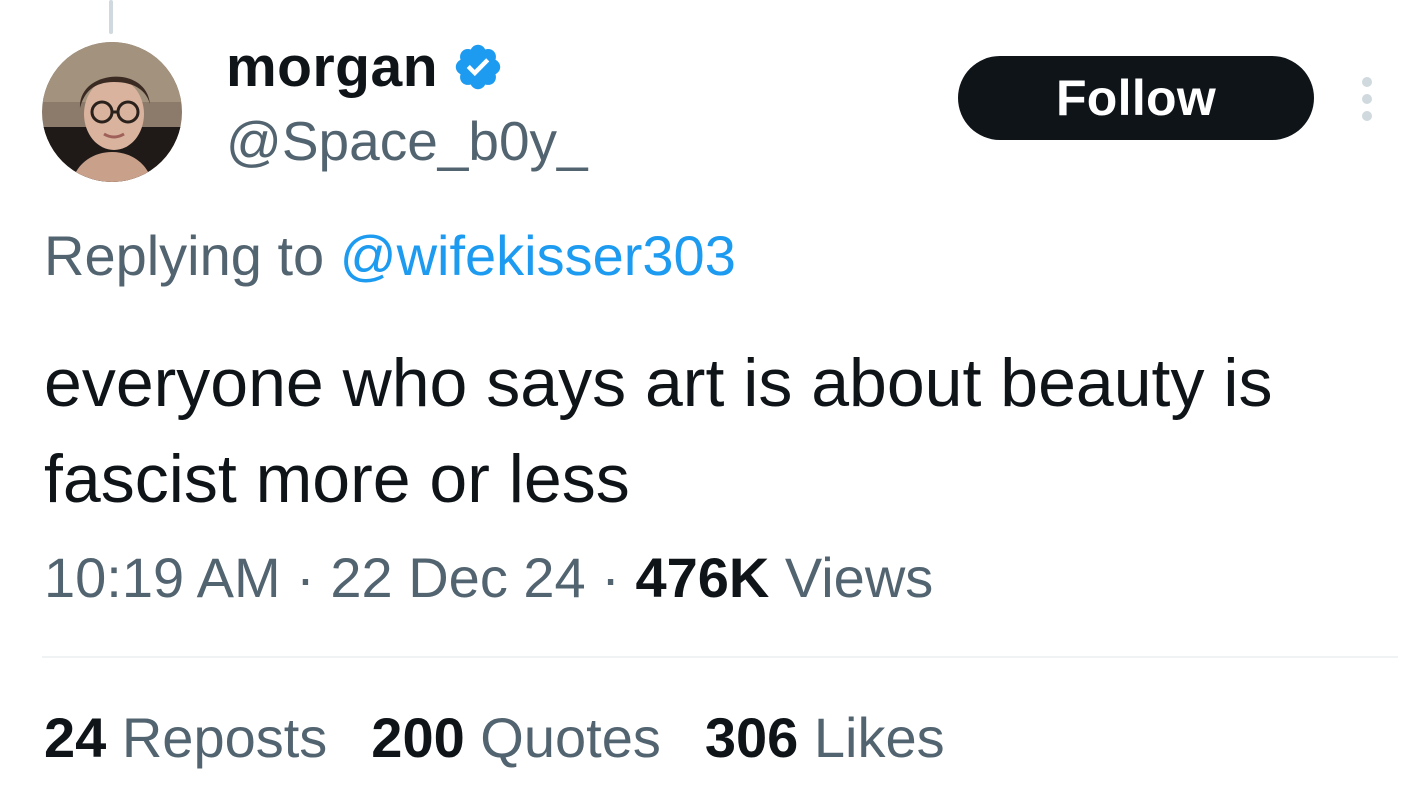 Image resolution: width=1427 pixels, height=801 pixels. I want to click on quotes-count: 200, so click(418, 737).